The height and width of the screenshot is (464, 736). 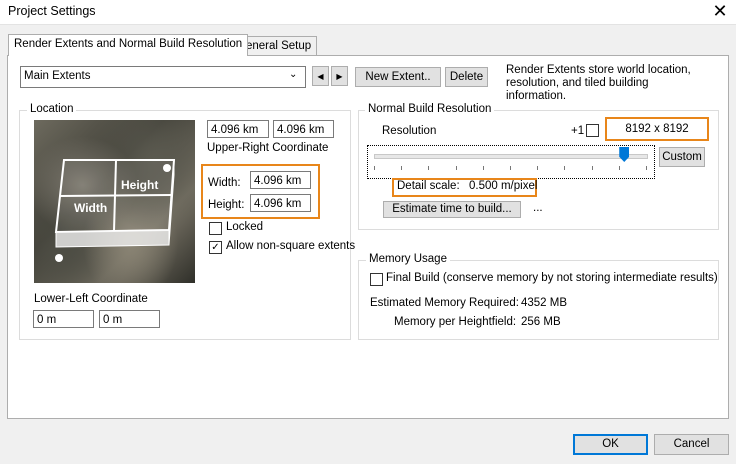 I want to click on cancel-button: Cancel, so click(x=691, y=444).